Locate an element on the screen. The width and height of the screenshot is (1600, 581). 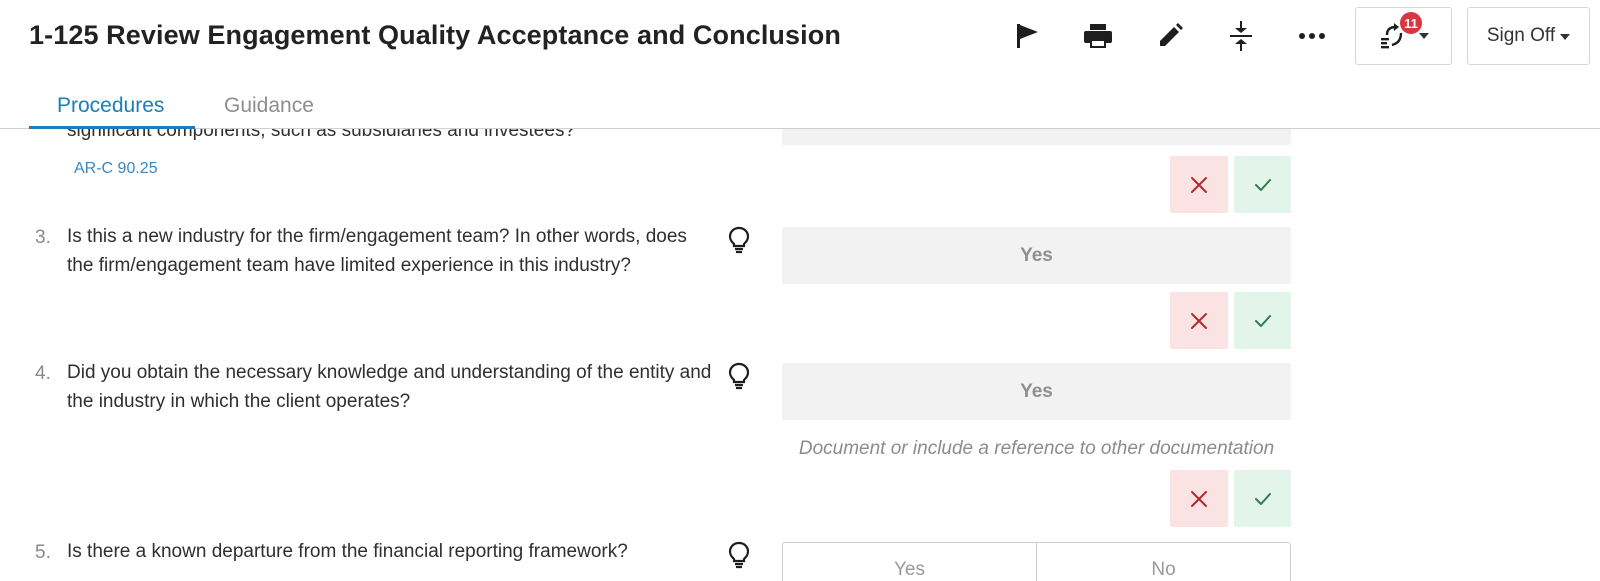
question-number: 3. is located at coordinates (43, 237).